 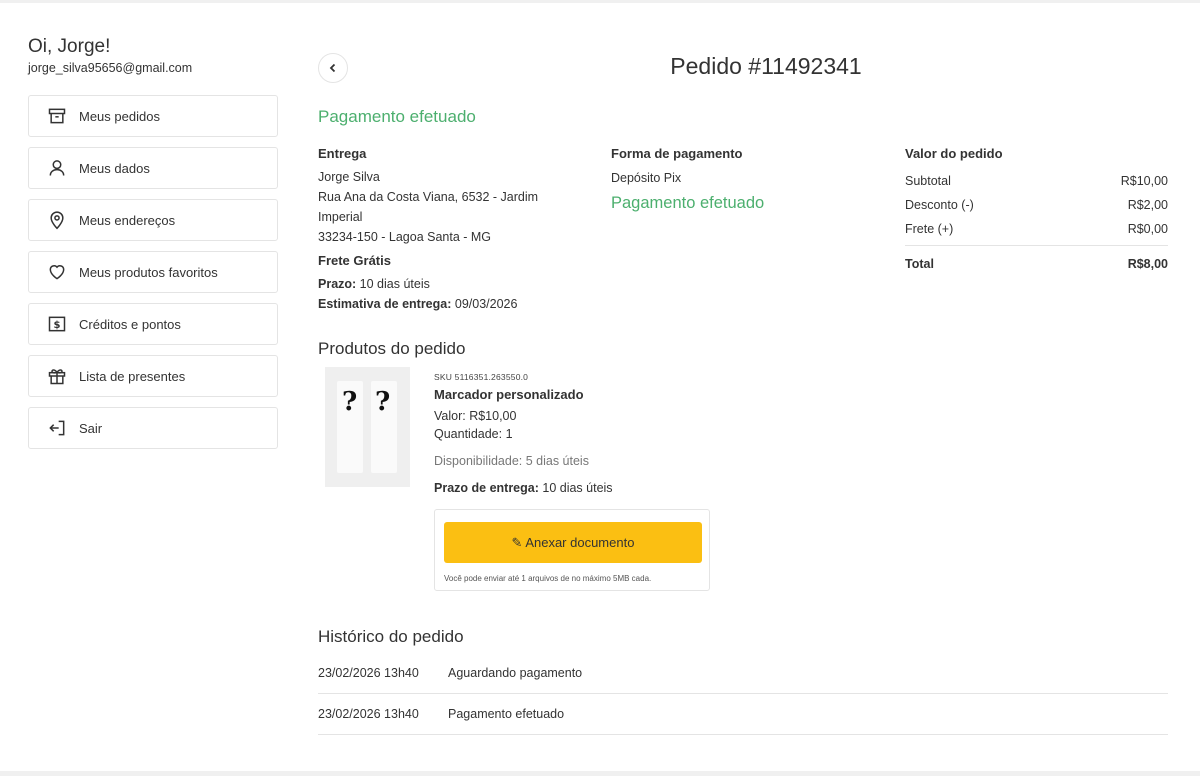 What do you see at coordinates (1036, 229) in the screenshot?
I see `value-row-frete: Frete (+) R$0,00` at bounding box center [1036, 229].